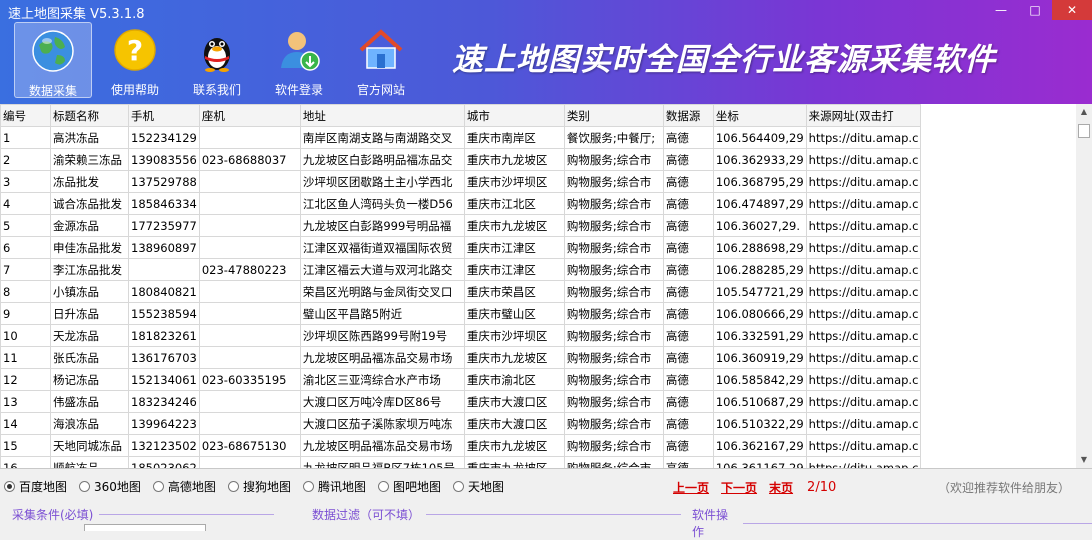  I want to click on grid-vertical-scrollbar: ▲ ▼, so click(1084, 286).